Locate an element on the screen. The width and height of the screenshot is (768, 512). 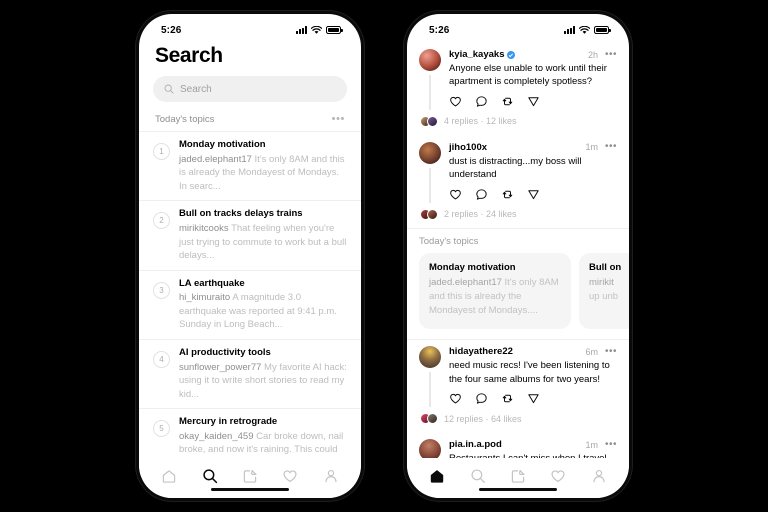
status-time: 5:26 is located at coordinates (171, 30).